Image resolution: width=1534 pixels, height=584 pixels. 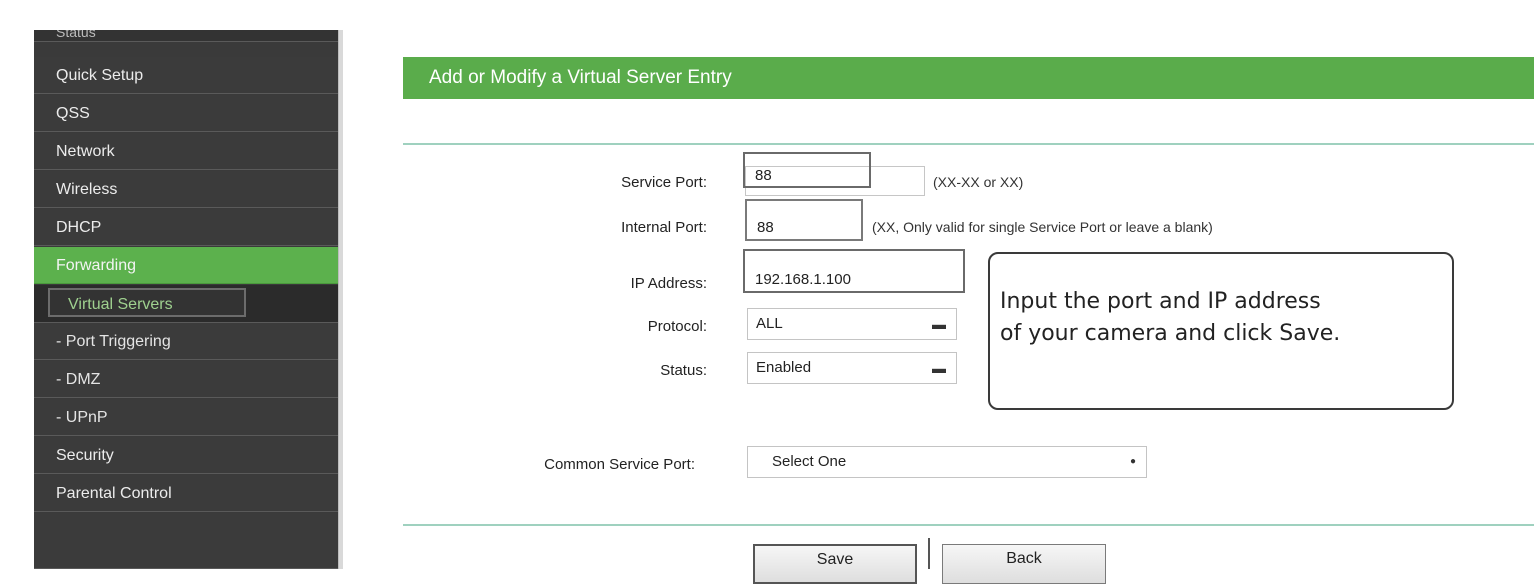 What do you see at coordinates (186, 455) in the screenshot?
I see `sidebar-item-security: Security` at bounding box center [186, 455].